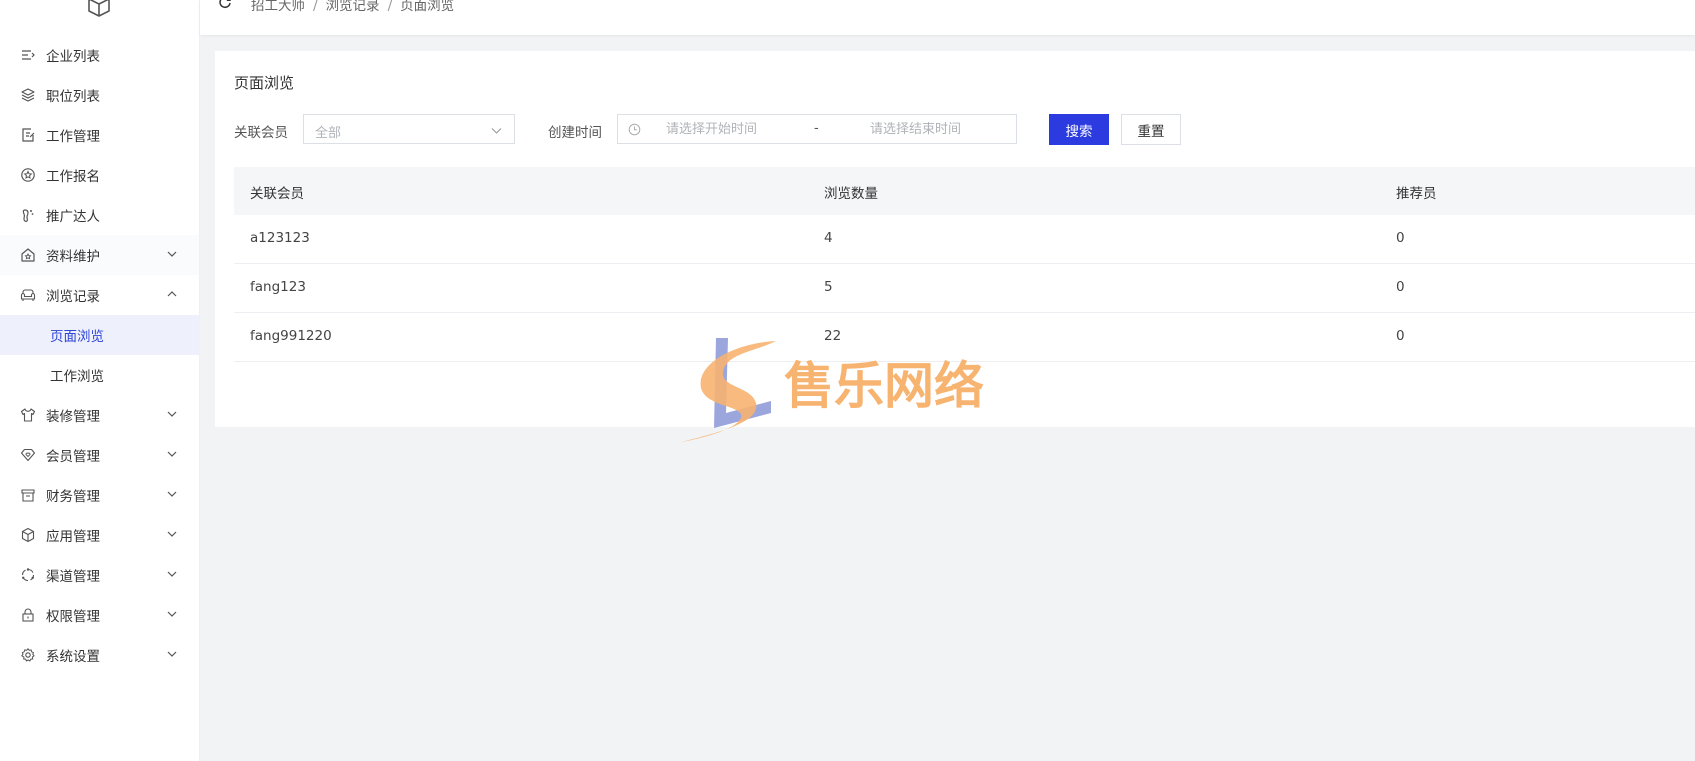  What do you see at coordinates (73, 57) in the screenshot?
I see `sidebar-item-label: 企业列表` at bounding box center [73, 57].